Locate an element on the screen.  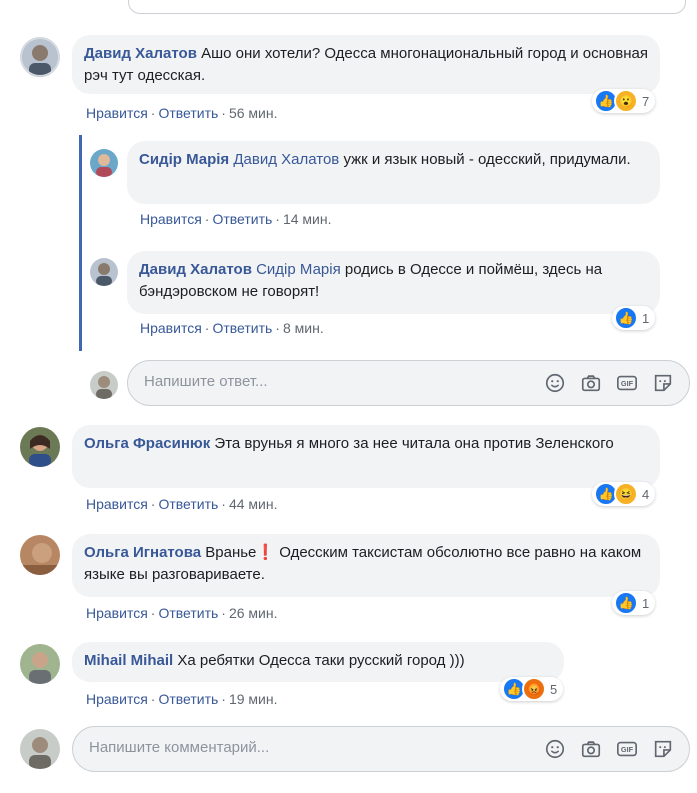
timestamp: 19 мин. is located at coordinates (253, 699).